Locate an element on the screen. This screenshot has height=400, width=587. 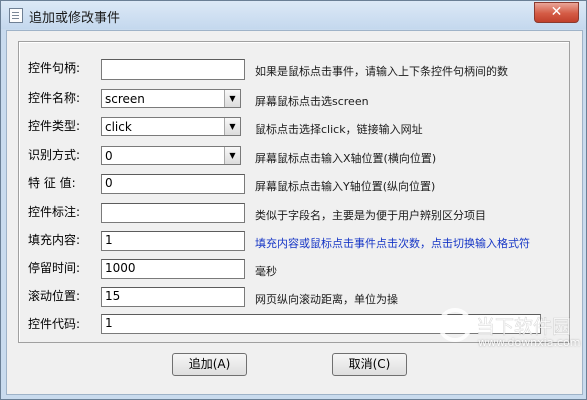
app-icon is located at coordinates (16, 15).